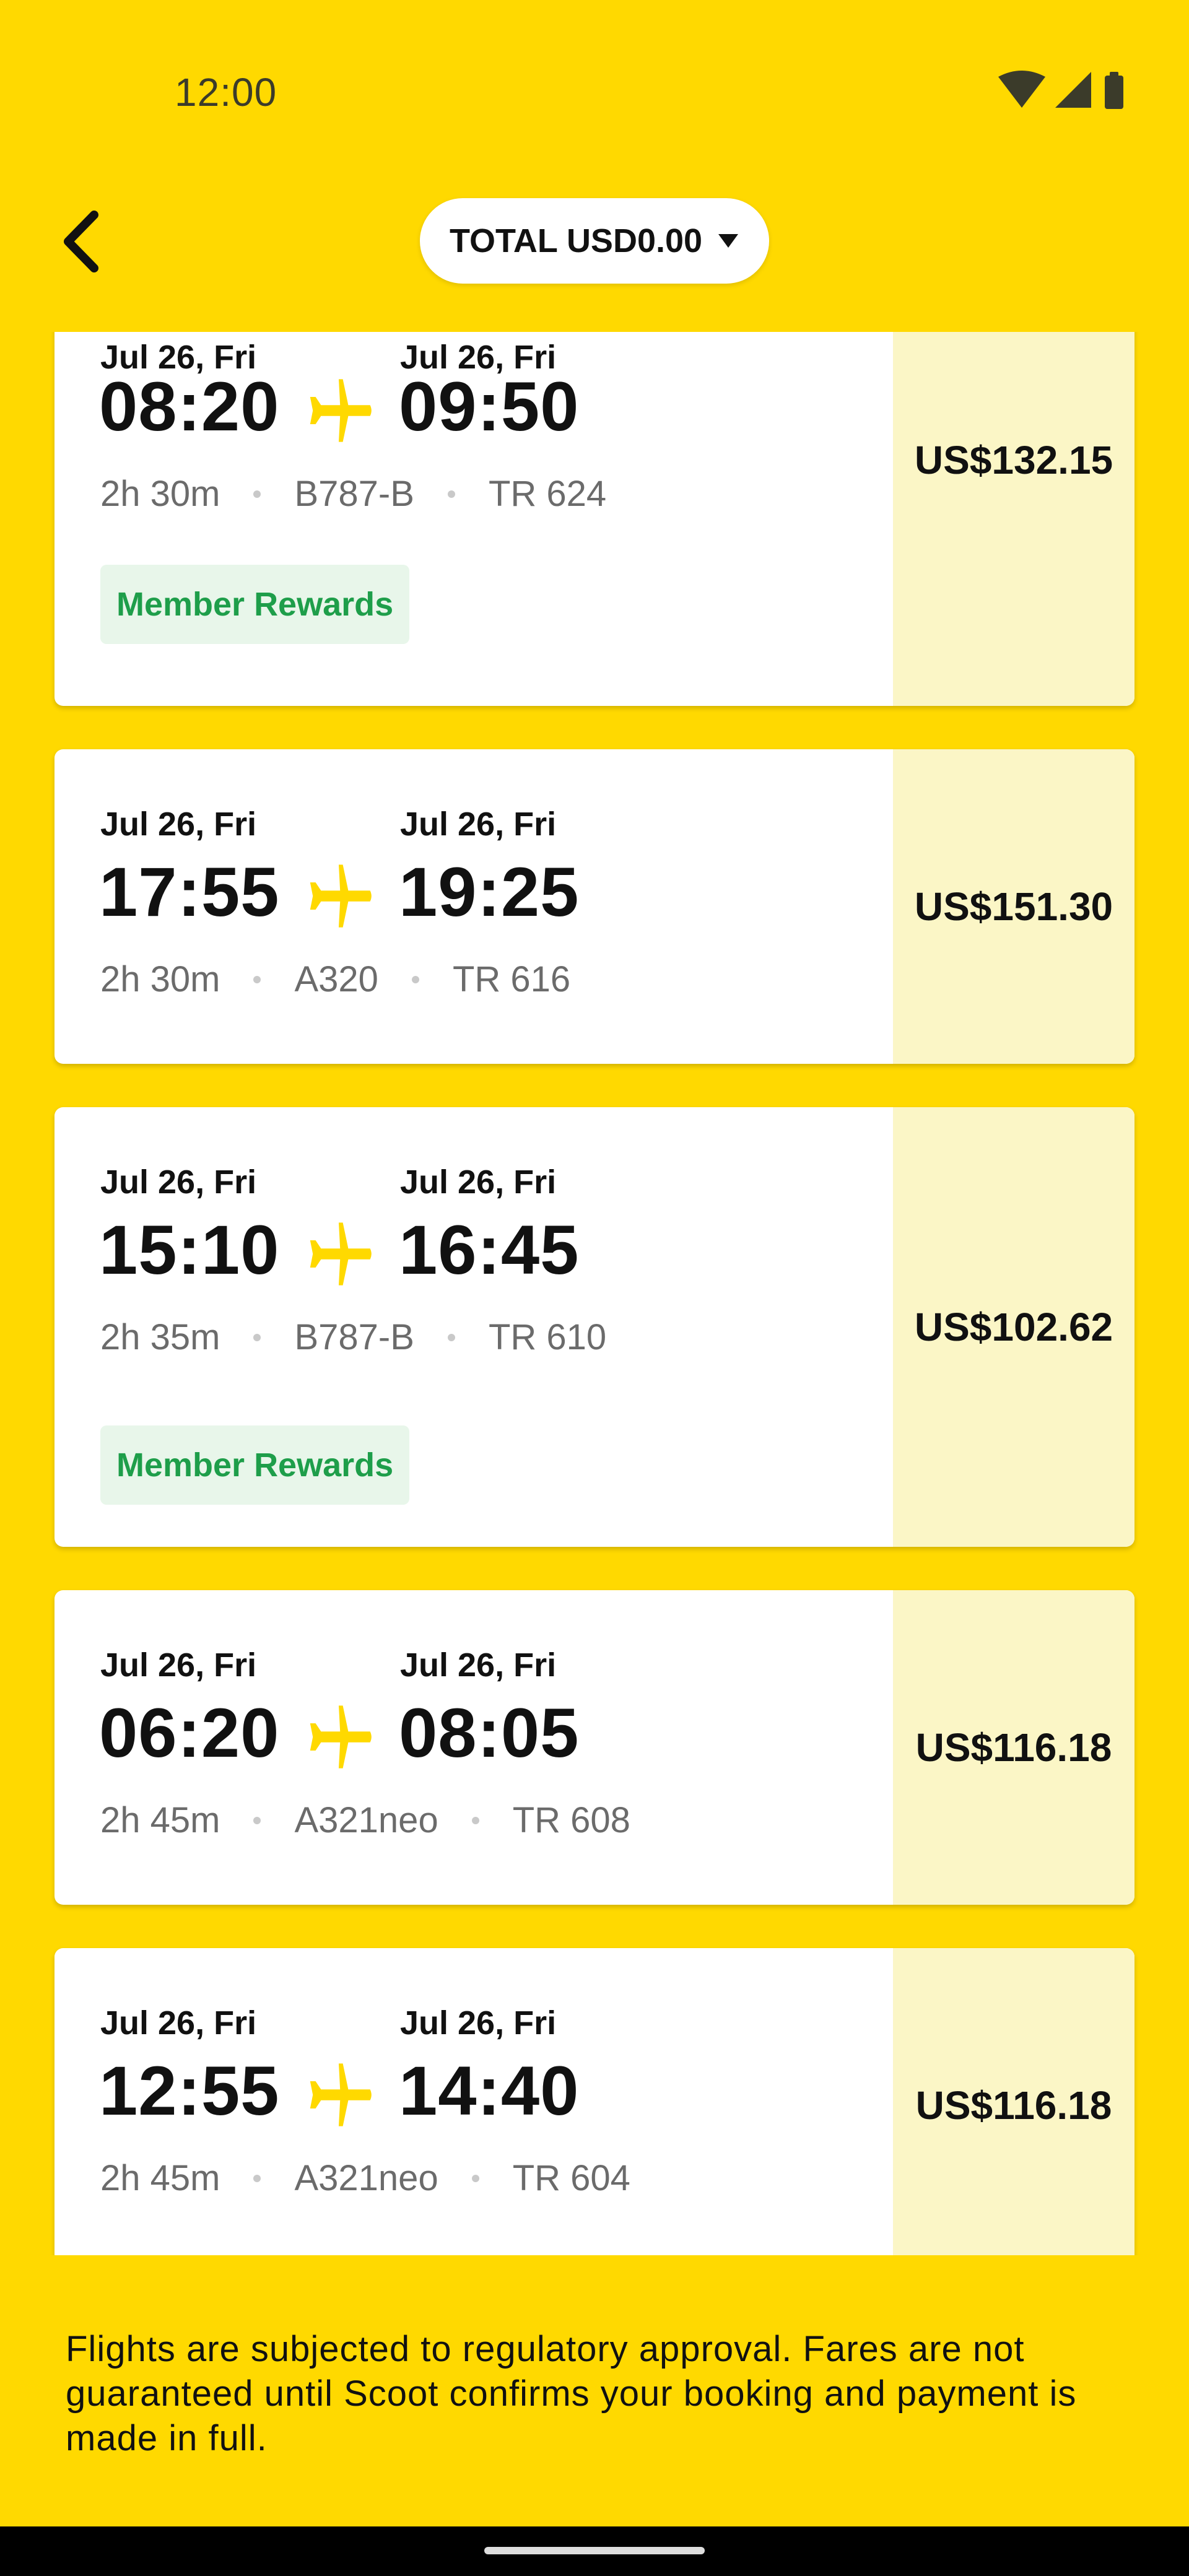 This screenshot has height=2576, width=1189. What do you see at coordinates (1073, 90) in the screenshot?
I see `cellular-signal-icon` at bounding box center [1073, 90].